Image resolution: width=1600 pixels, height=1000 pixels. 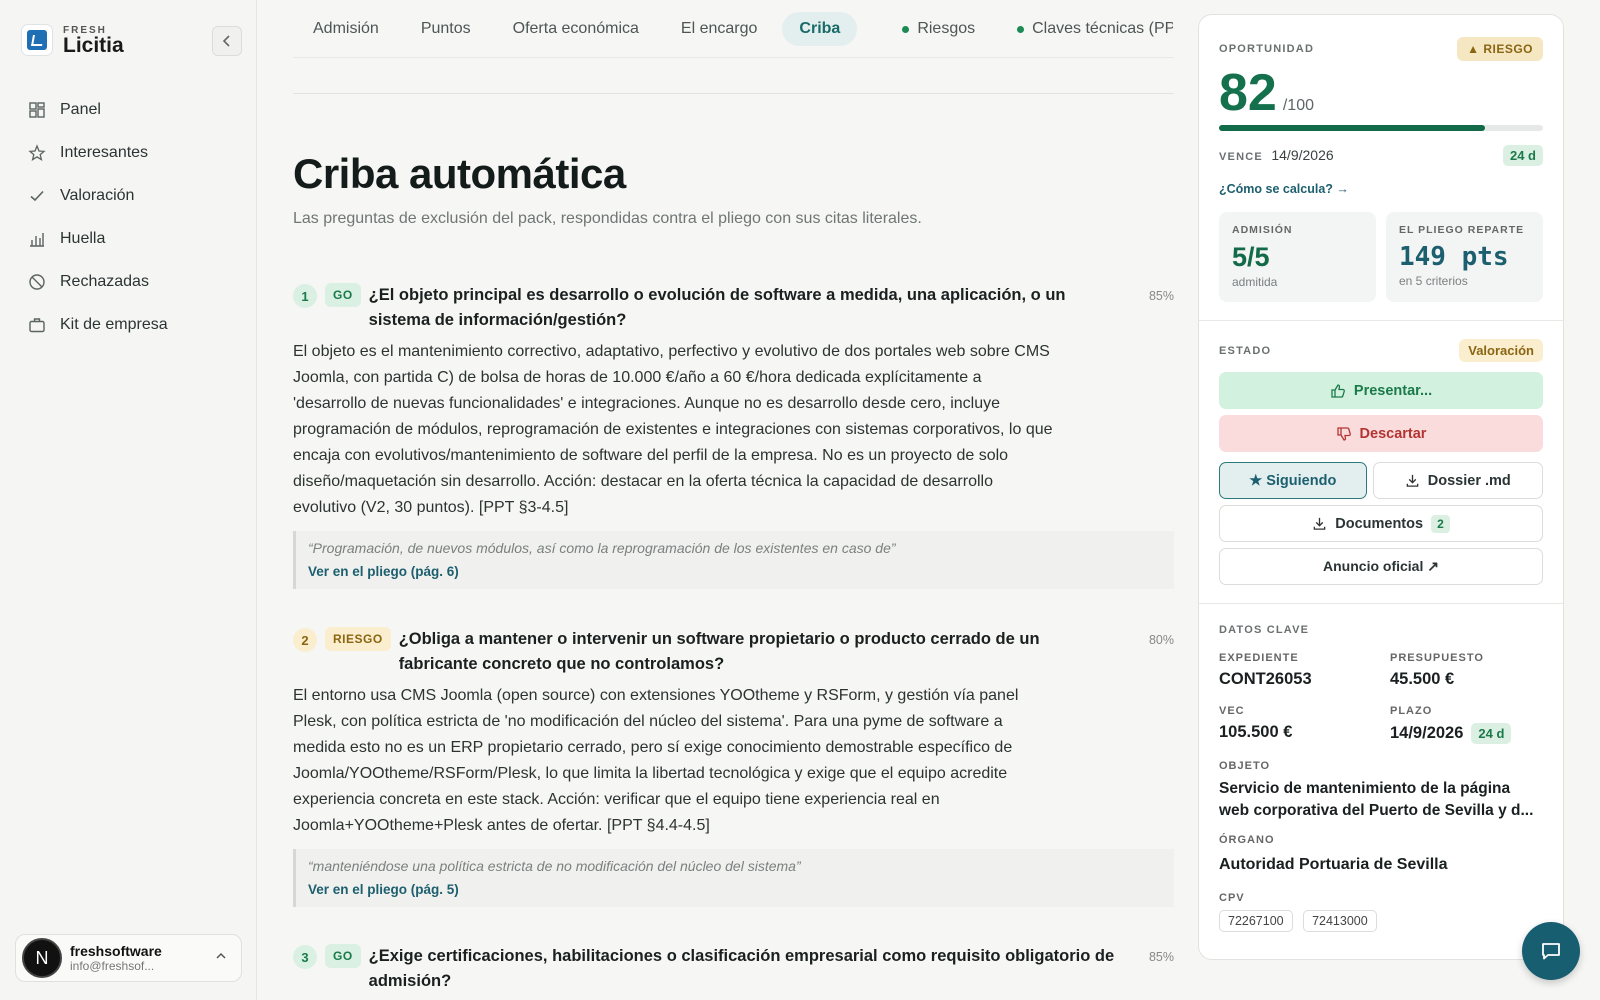 I want to click on dashboard-icon, so click(x=37, y=110).